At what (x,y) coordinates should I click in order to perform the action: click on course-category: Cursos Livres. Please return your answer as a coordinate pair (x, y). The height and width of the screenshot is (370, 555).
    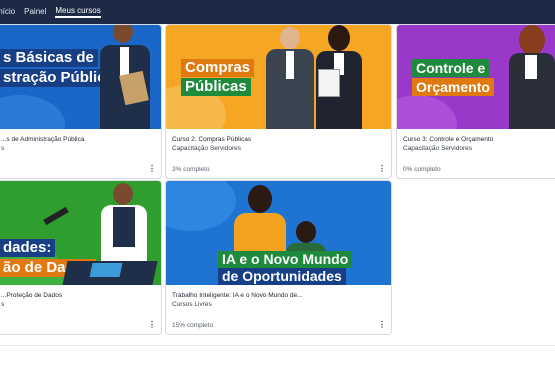
    Looking at the image, I should click on (192, 304).